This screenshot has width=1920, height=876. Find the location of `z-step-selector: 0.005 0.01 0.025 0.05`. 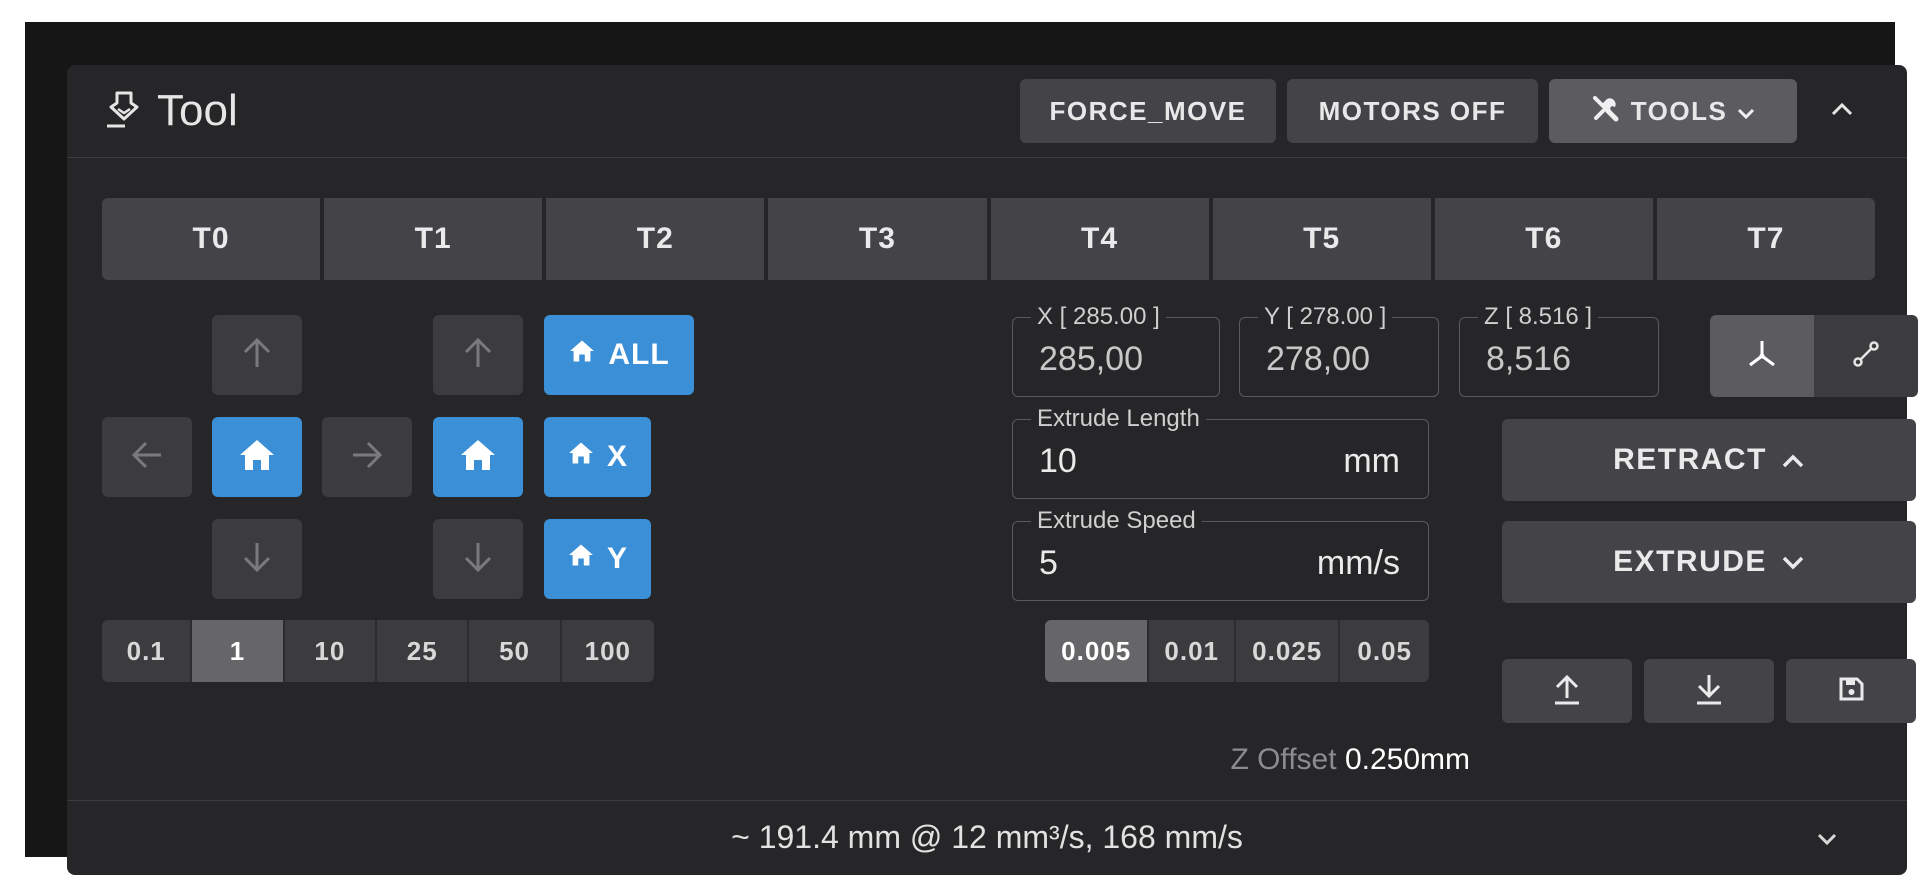

z-step-selector: 0.005 0.01 0.025 0.05 is located at coordinates (1237, 651).